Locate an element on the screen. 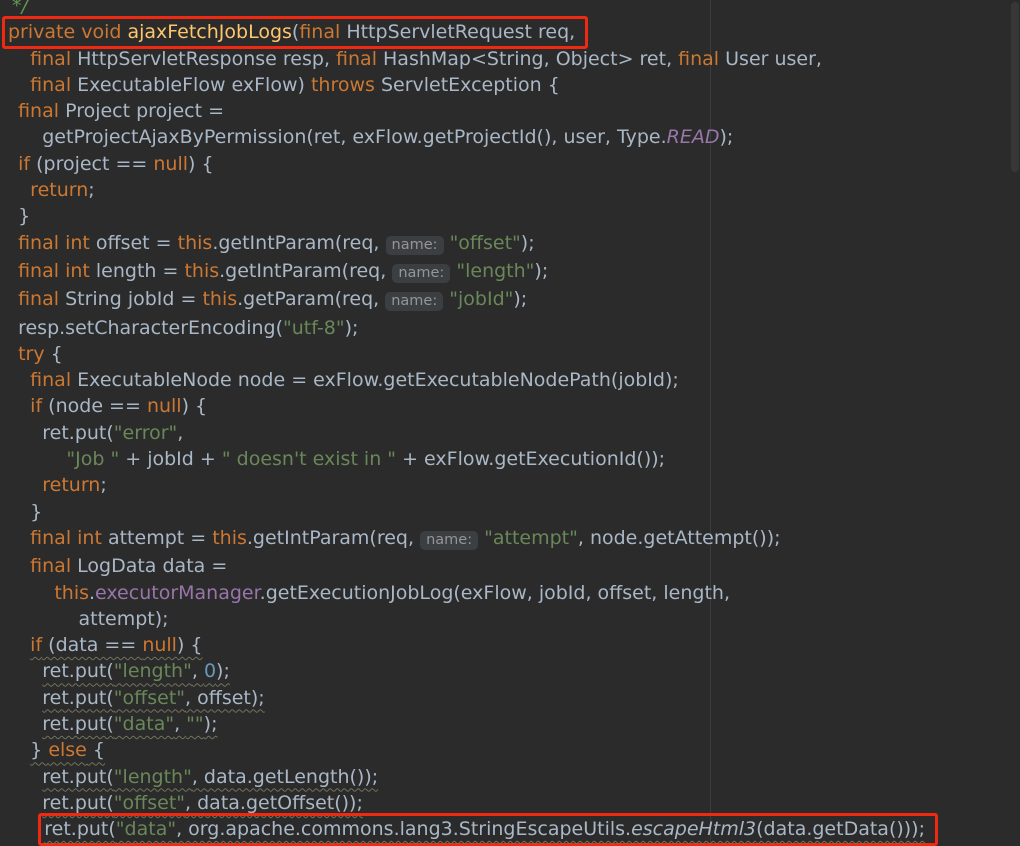  inspection-wavy-underline: ret.put("data", ""); is located at coordinates (129, 724).